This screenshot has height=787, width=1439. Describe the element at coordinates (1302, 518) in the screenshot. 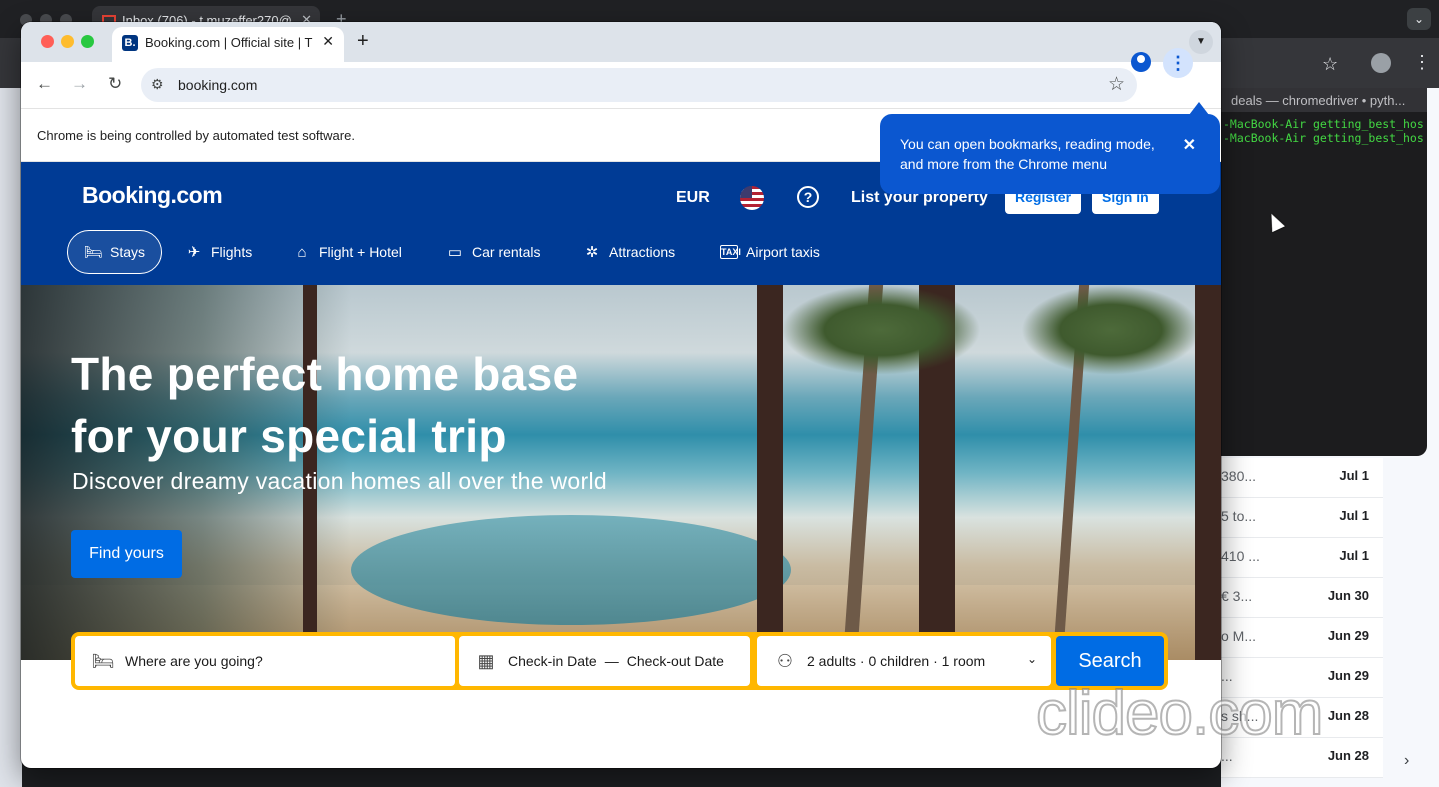

I see `list-item: 5 to... Jul 1` at that location.